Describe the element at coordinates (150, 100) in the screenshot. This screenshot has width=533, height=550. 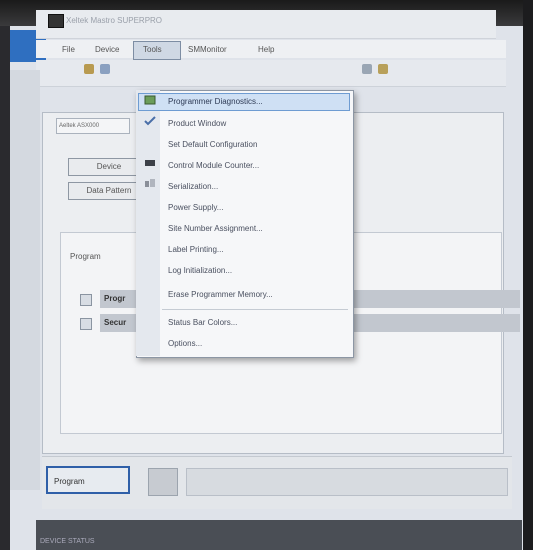
I see `diagnostics-icon` at that location.